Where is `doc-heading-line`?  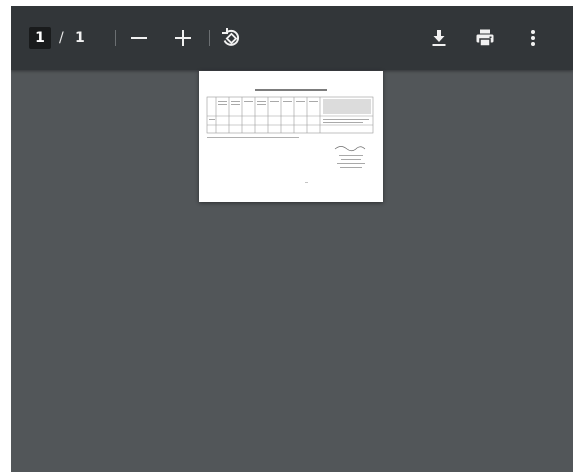 doc-heading-line is located at coordinates (291, 90).